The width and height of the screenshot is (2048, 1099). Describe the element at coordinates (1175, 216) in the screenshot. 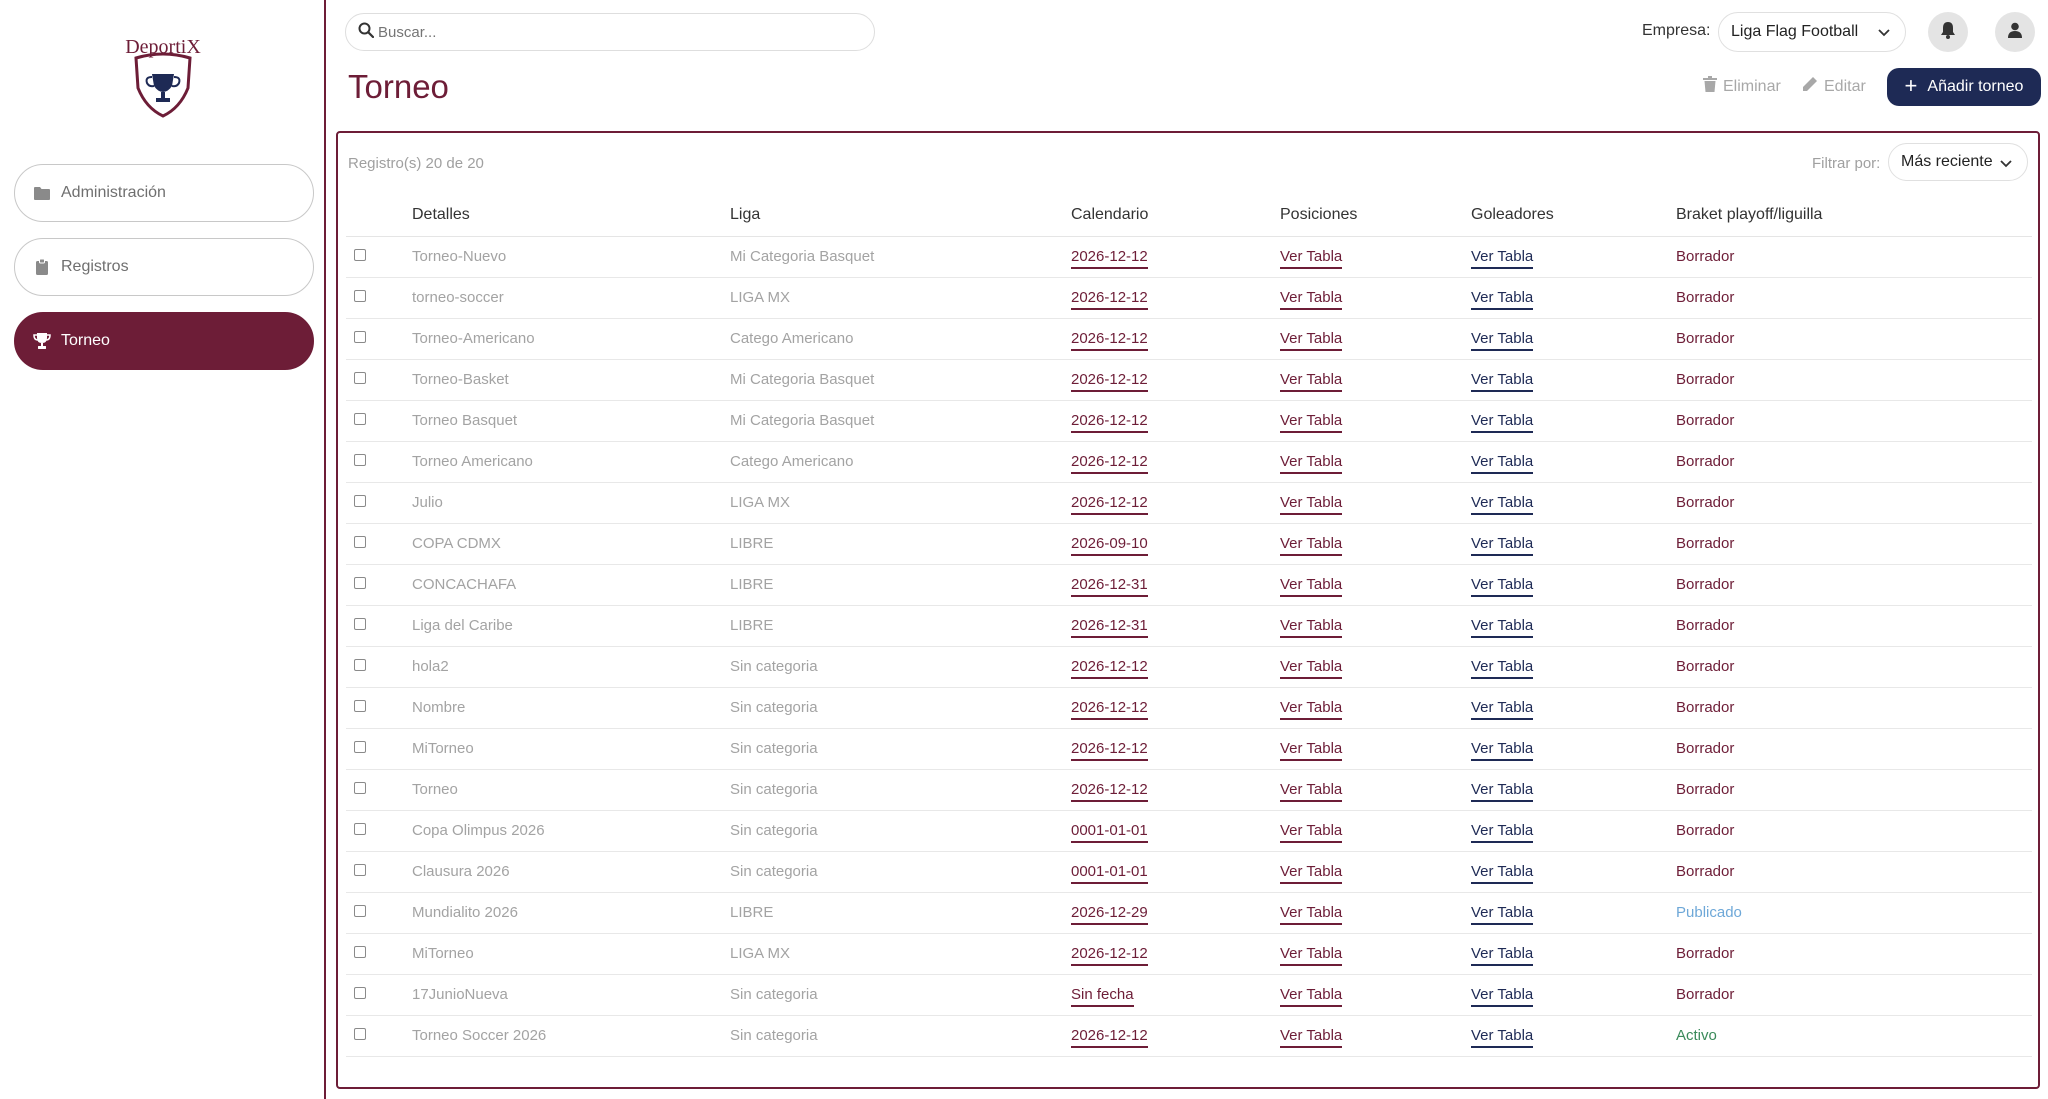

I see `header-calendario: Calendario` at that location.